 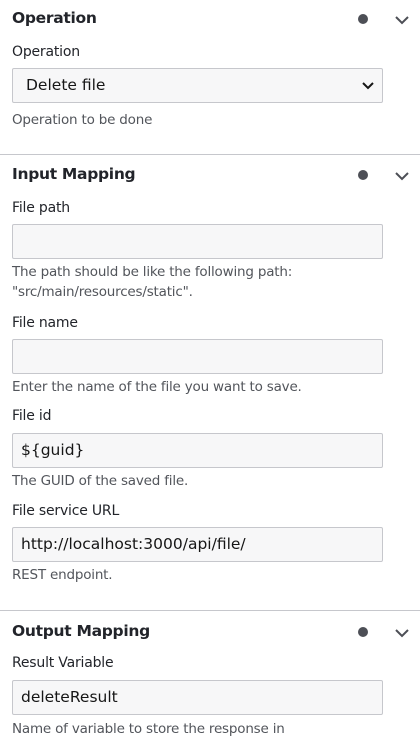 What do you see at coordinates (66, 85) in the screenshot?
I see `operation-select-value: Delete file` at bounding box center [66, 85].